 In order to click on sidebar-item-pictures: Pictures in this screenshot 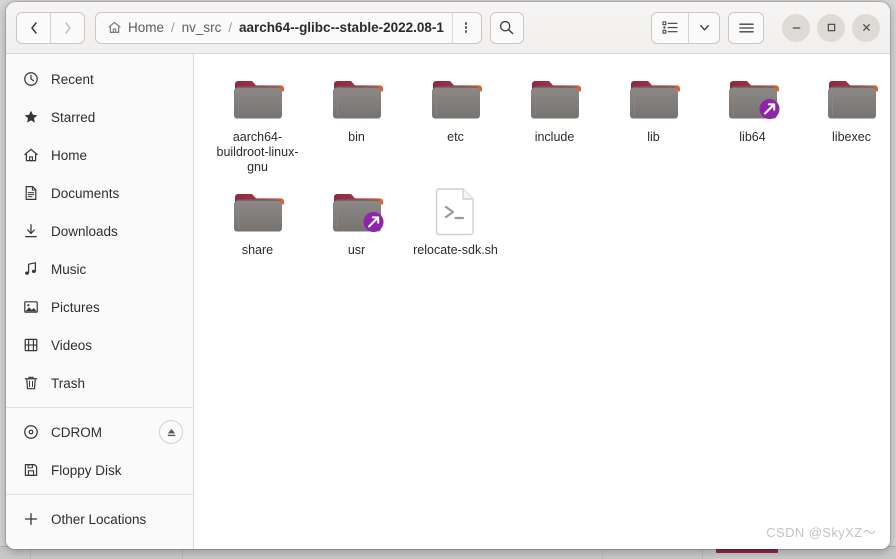, I will do `click(99, 307)`.